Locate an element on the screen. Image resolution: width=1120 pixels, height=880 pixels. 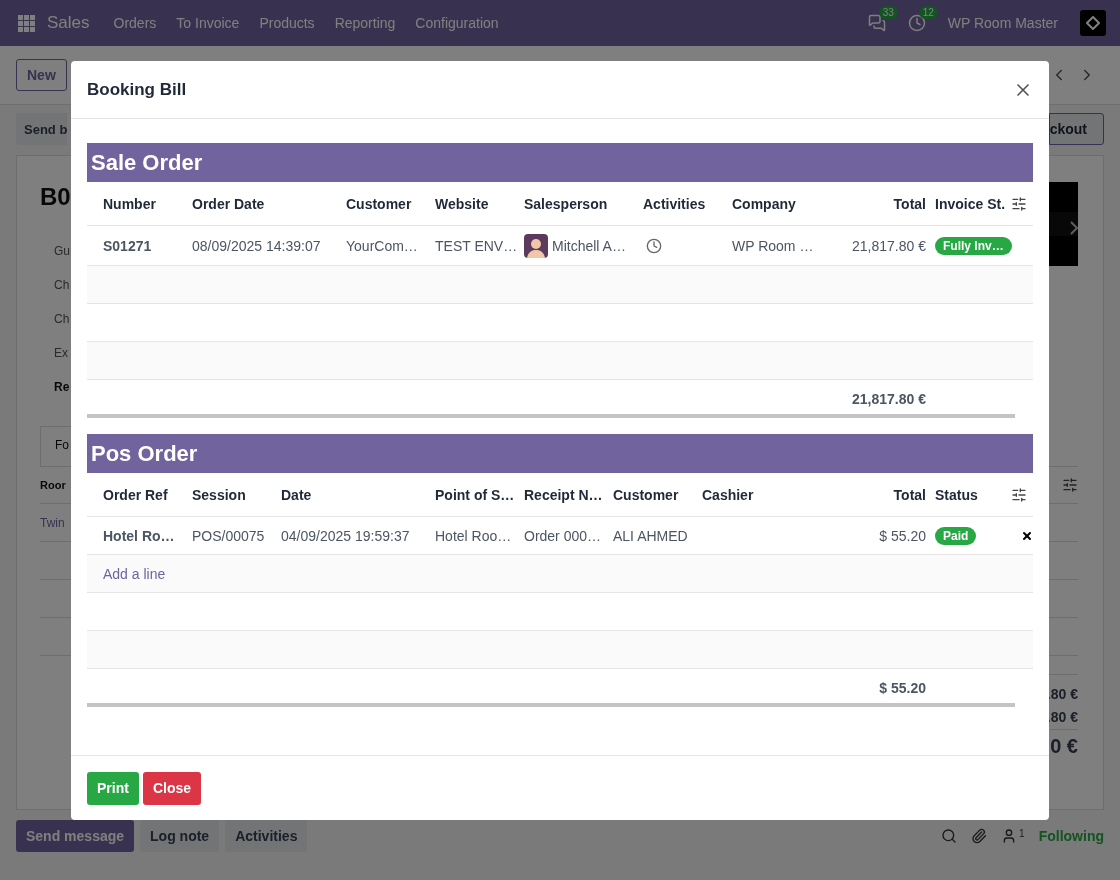
status-badge: Paid is located at coordinates (956, 535).